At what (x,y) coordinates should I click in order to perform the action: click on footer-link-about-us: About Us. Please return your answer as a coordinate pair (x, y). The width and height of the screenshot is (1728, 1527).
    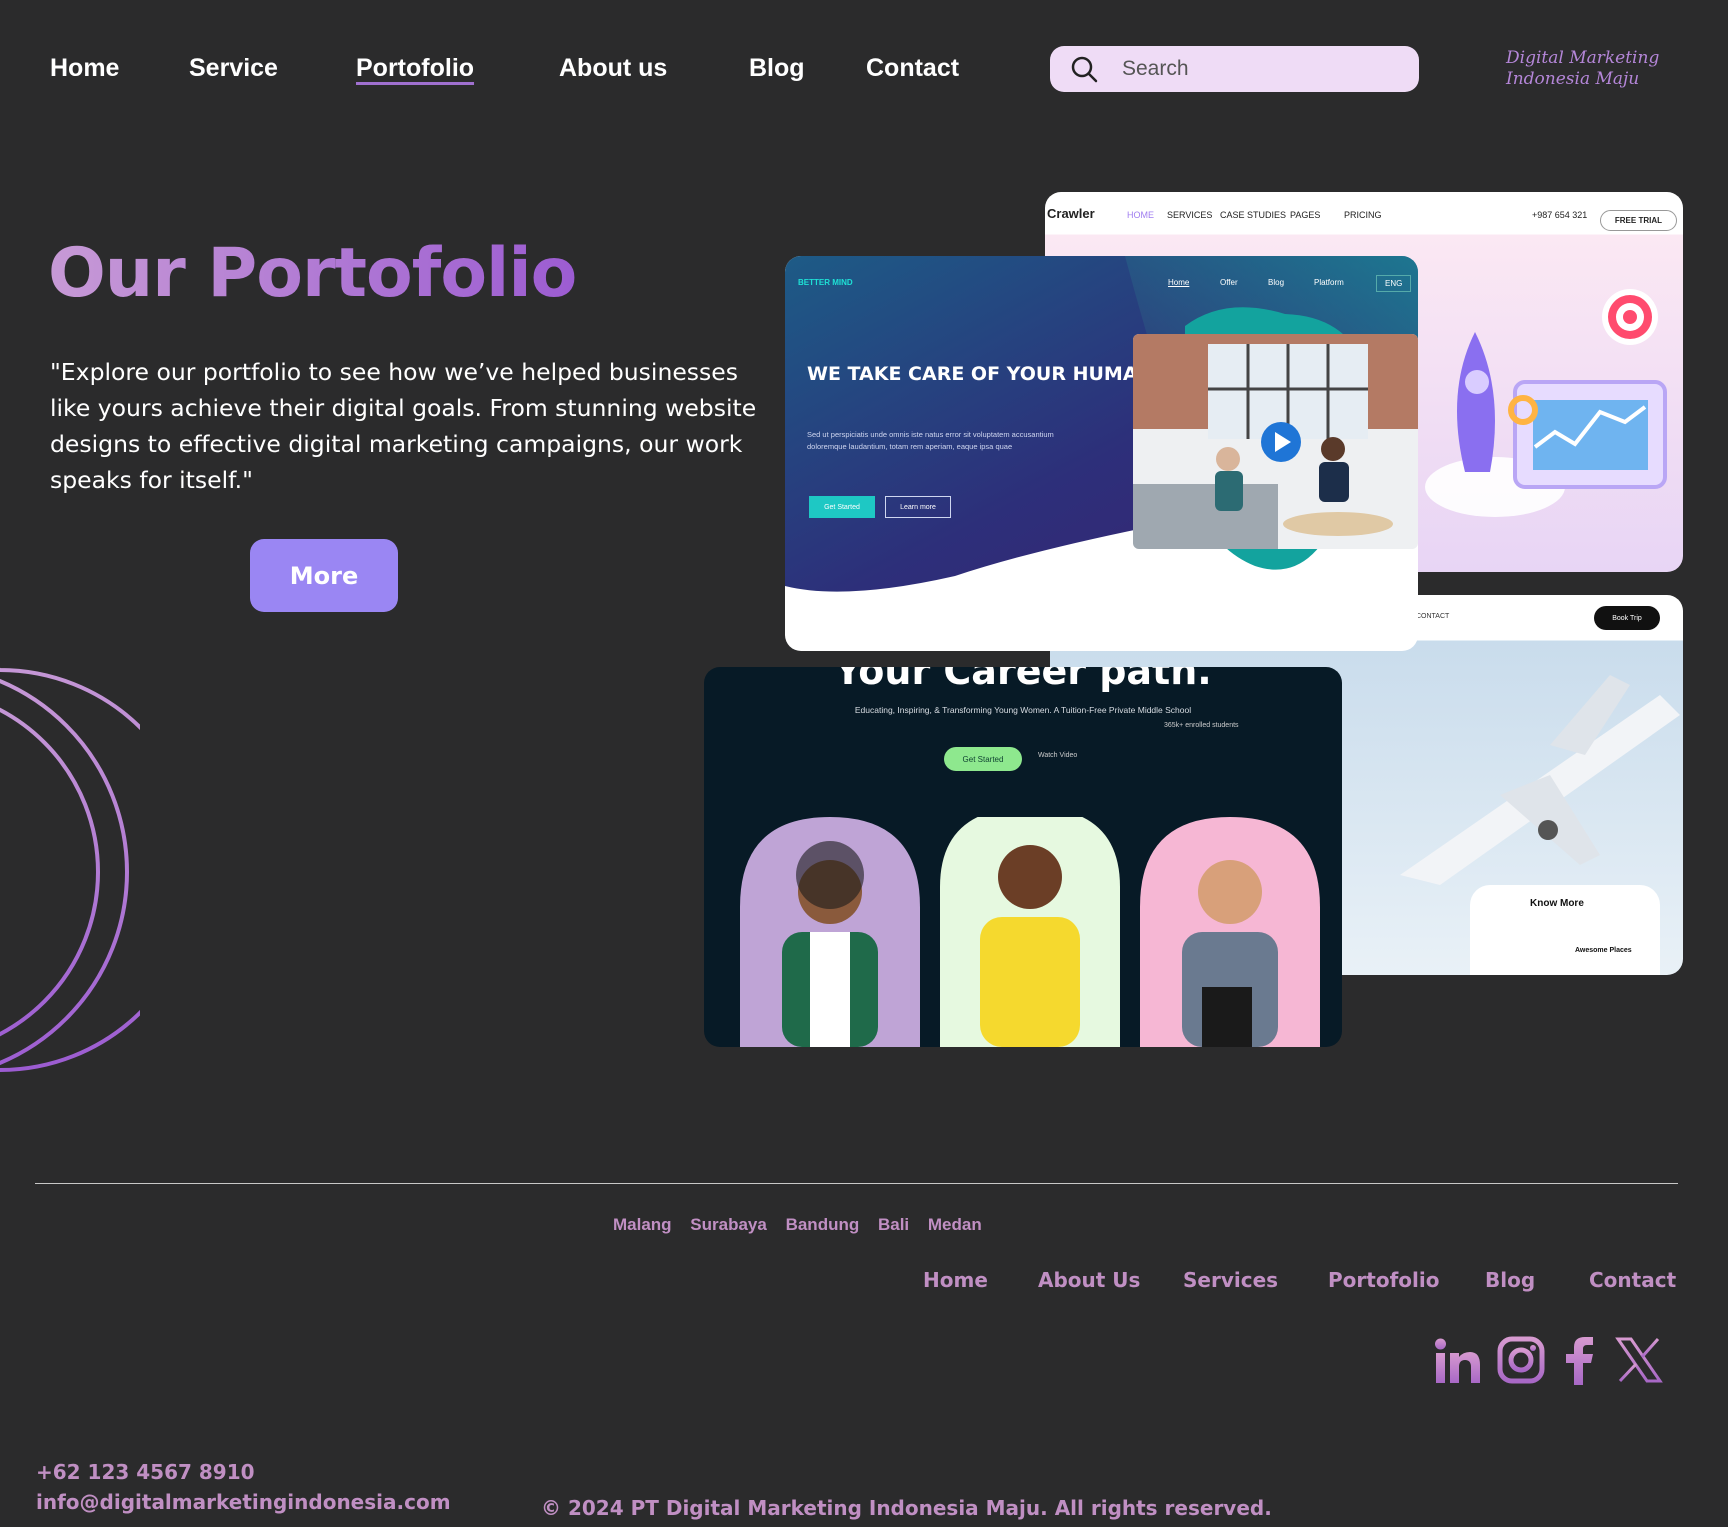
    Looking at the image, I should click on (1089, 1280).